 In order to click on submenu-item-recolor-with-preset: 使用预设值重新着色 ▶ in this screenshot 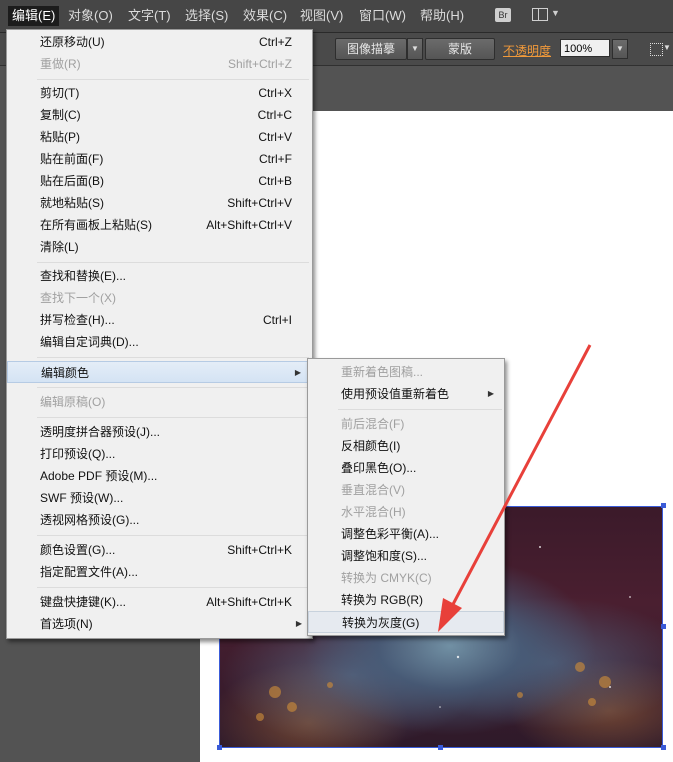, I will do `click(406, 394)`.